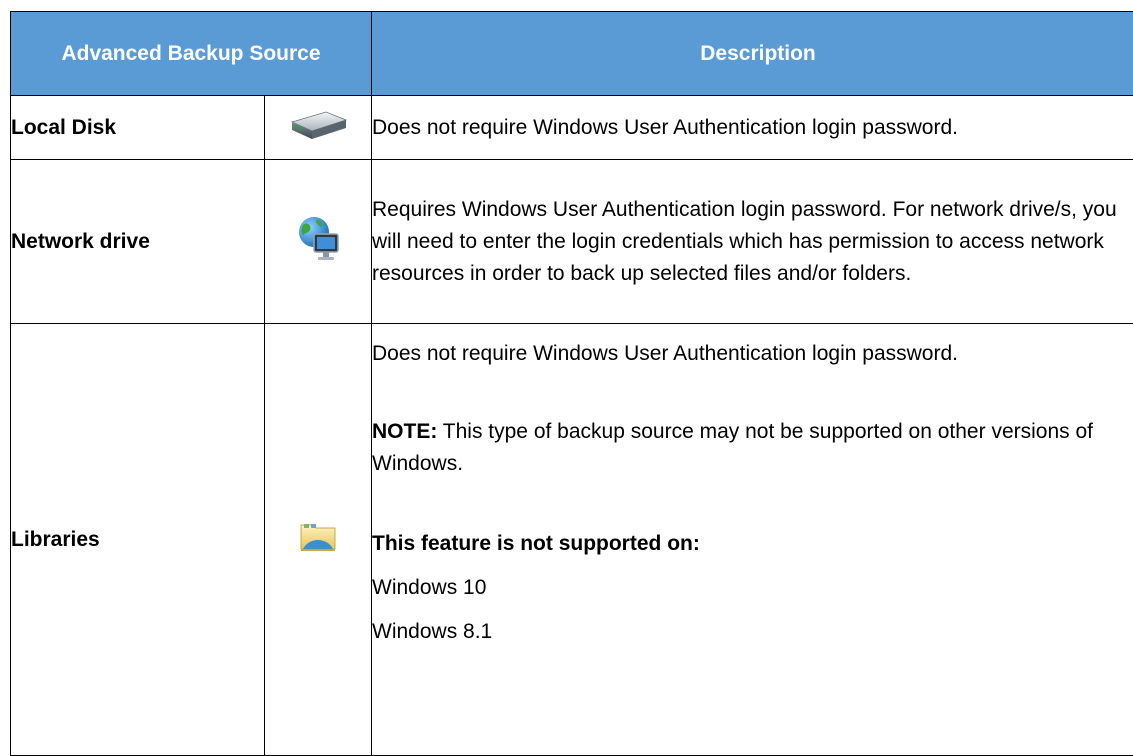 This screenshot has width=1133, height=756. What do you see at coordinates (138, 540) in the screenshot?
I see `row-name-libraries: Libraries` at bounding box center [138, 540].